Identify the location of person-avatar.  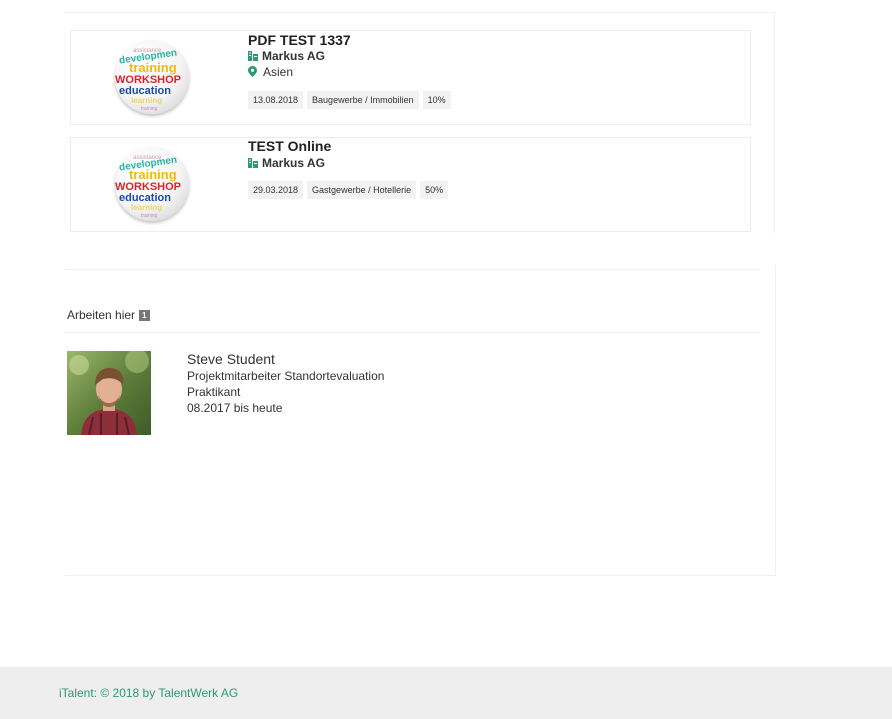
(109, 393).